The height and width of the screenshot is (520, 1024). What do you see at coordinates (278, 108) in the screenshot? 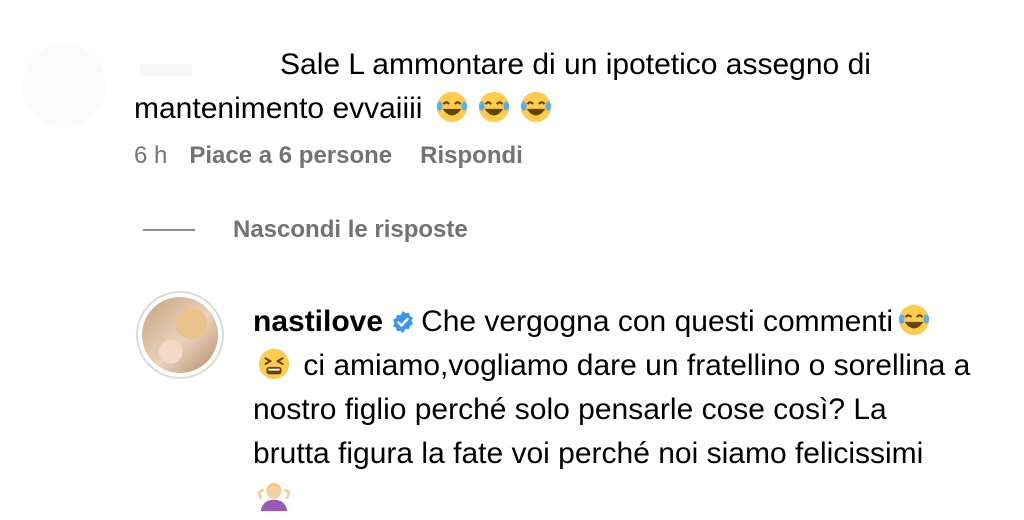
I see `comment-line-2: mantenimento evvaiiii` at bounding box center [278, 108].